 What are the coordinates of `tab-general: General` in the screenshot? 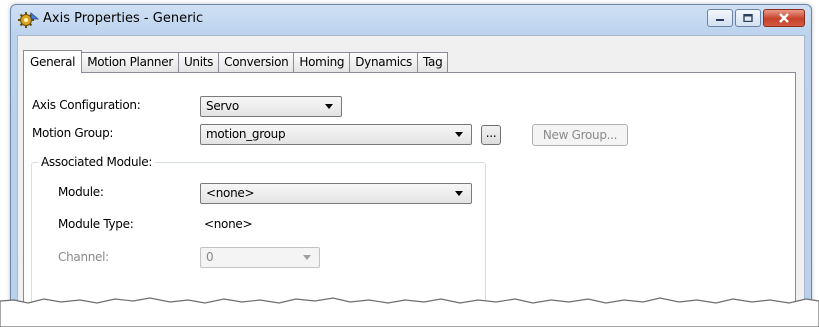 It's located at (53, 61).